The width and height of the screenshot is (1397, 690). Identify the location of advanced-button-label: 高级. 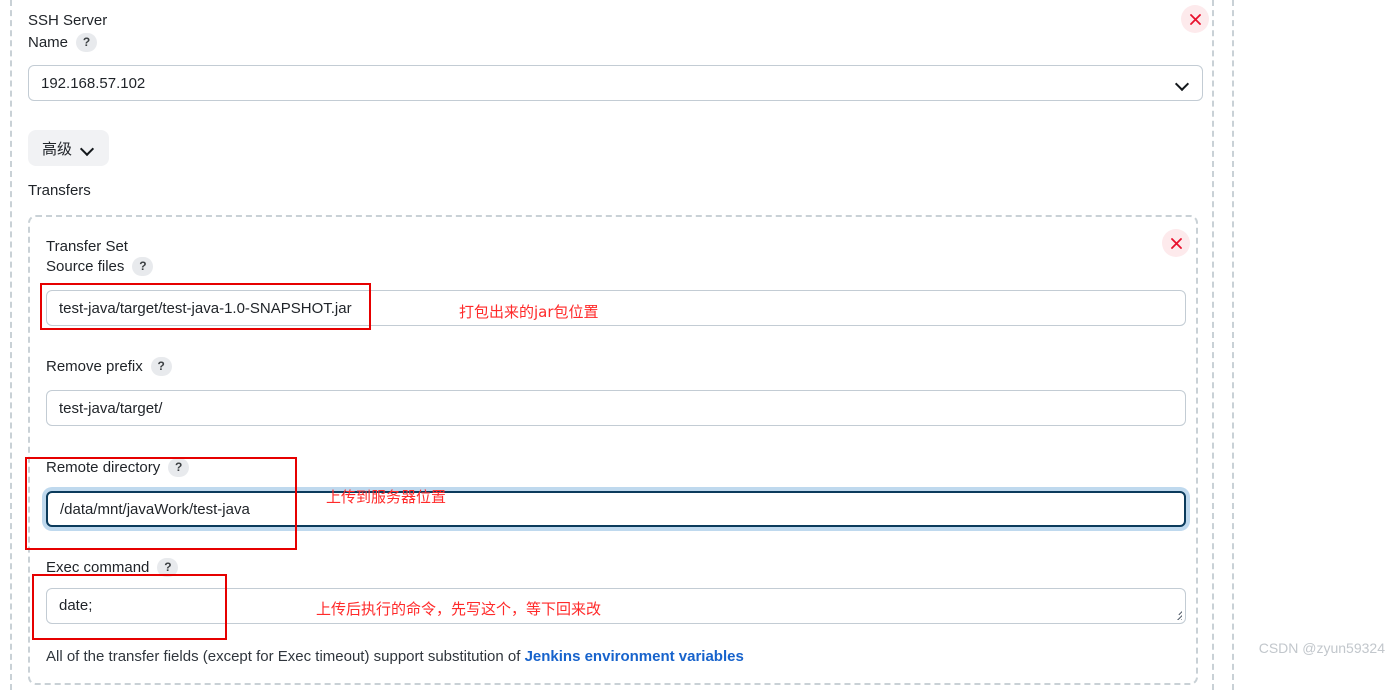
(57, 149).